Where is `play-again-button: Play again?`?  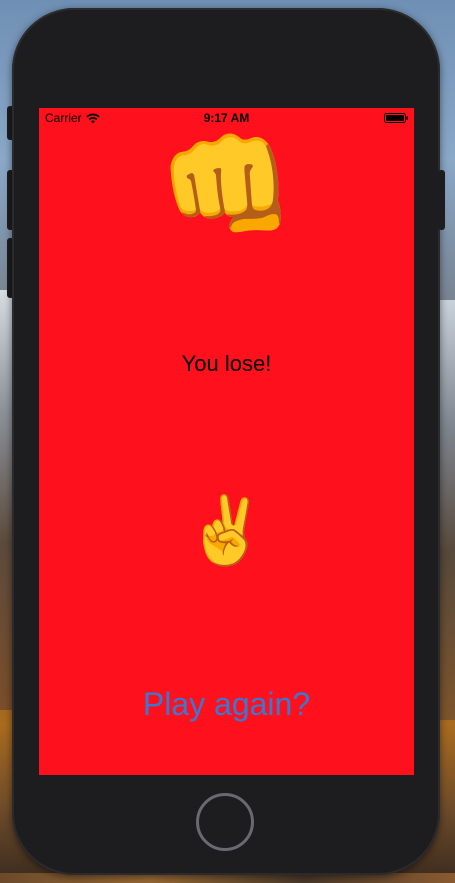 play-again-button: Play again? is located at coordinates (226, 704).